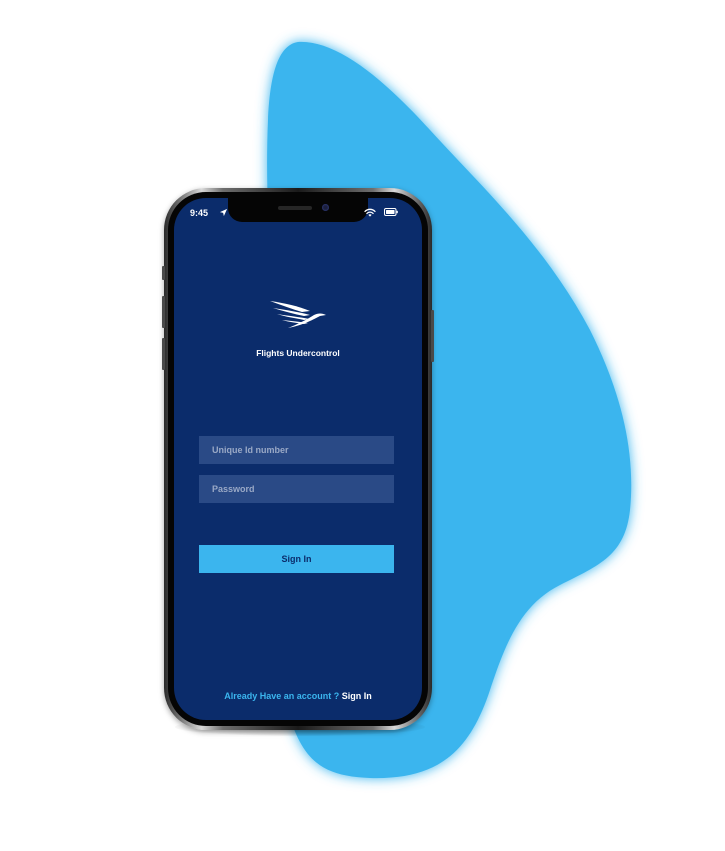  I want to click on front-camera, so click(325, 207).